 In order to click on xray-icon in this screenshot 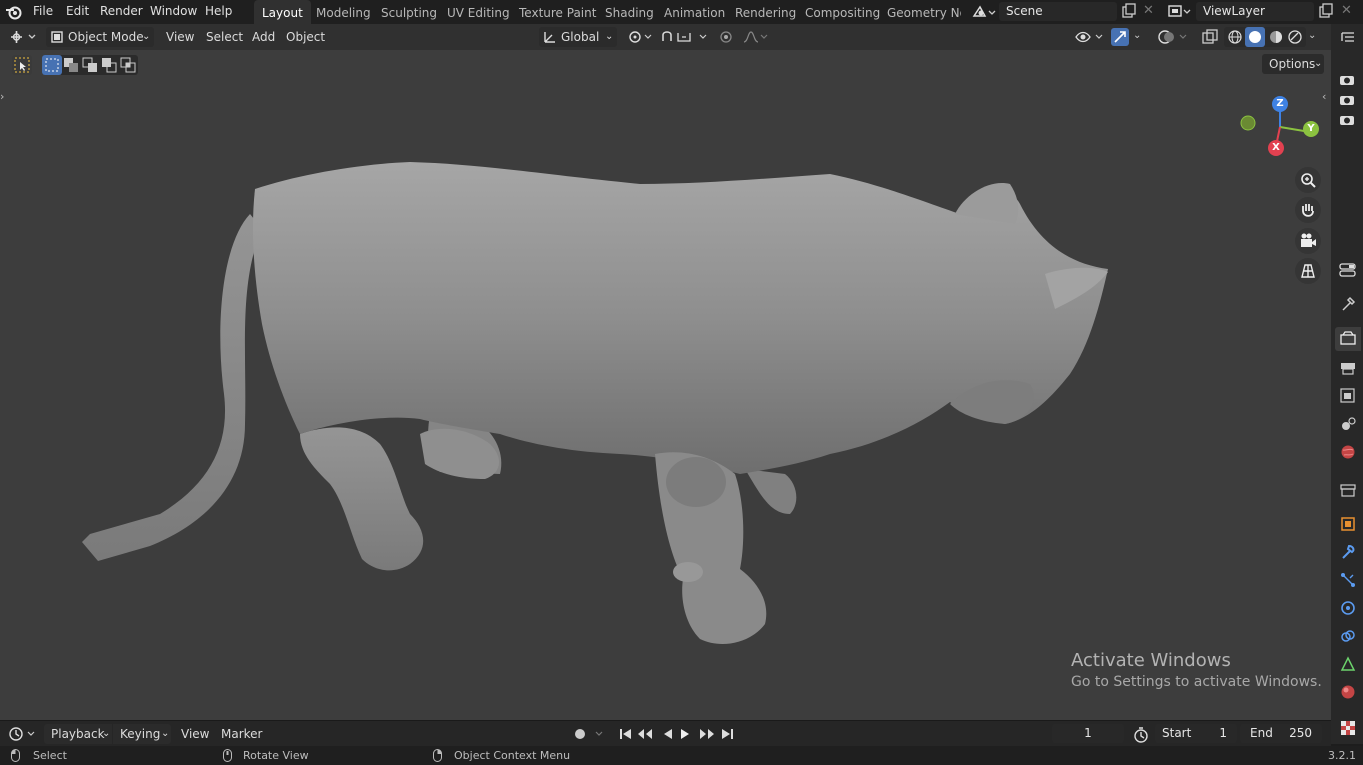, I will do `click(1210, 37)`.